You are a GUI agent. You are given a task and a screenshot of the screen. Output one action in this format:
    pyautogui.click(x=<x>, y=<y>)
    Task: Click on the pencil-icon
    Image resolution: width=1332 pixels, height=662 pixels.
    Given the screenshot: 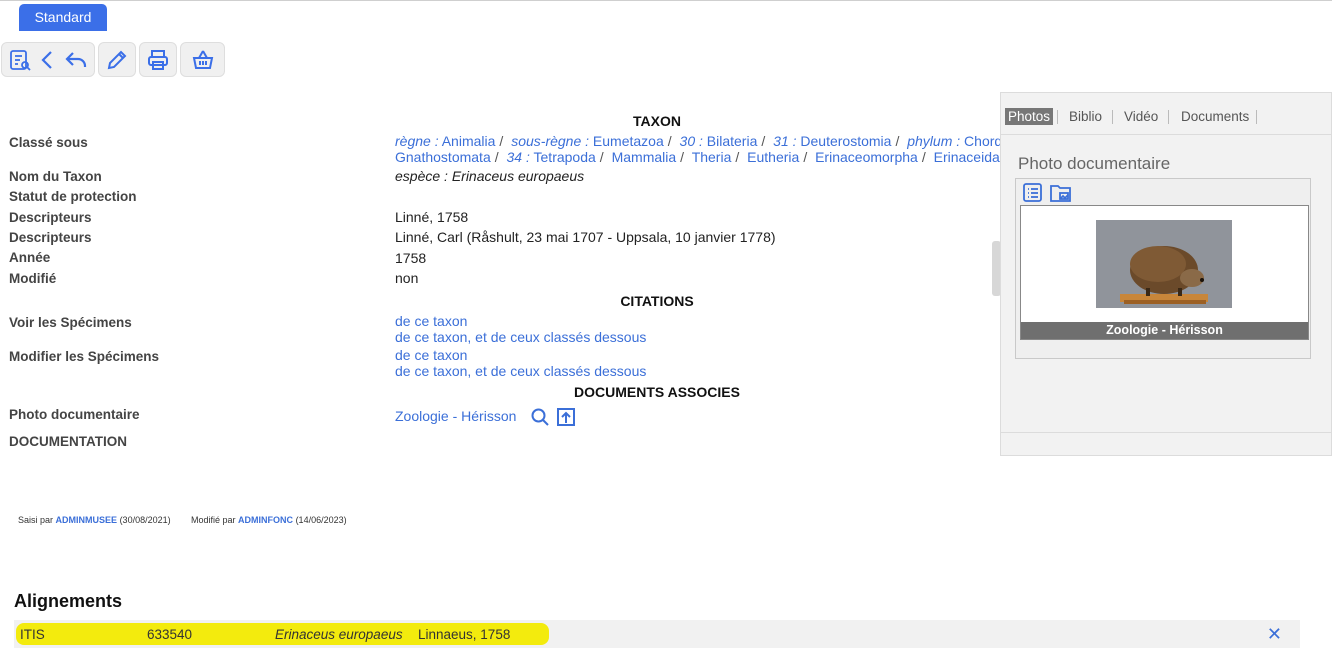 What is the action you would take?
    pyautogui.click(x=117, y=59)
    